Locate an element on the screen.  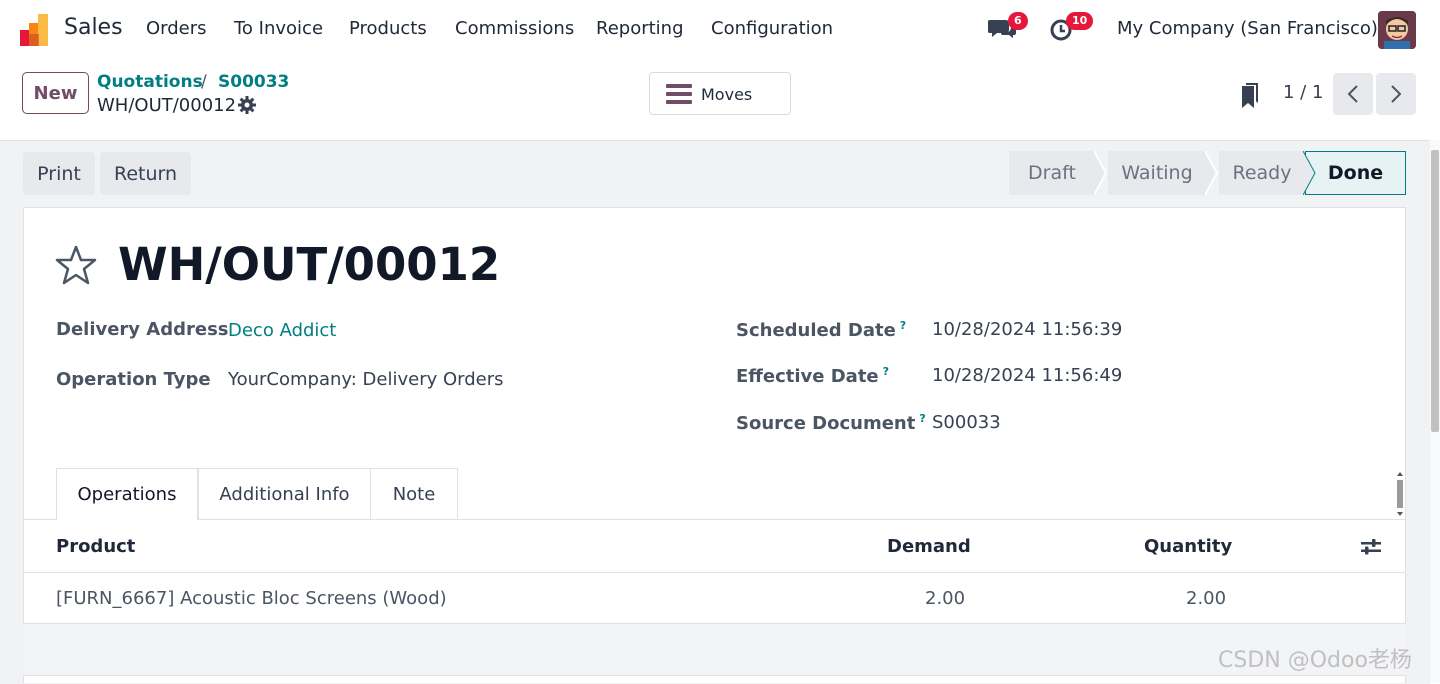
scheduled-date-label-text: Scheduled Date is located at coordinates (816, 330).